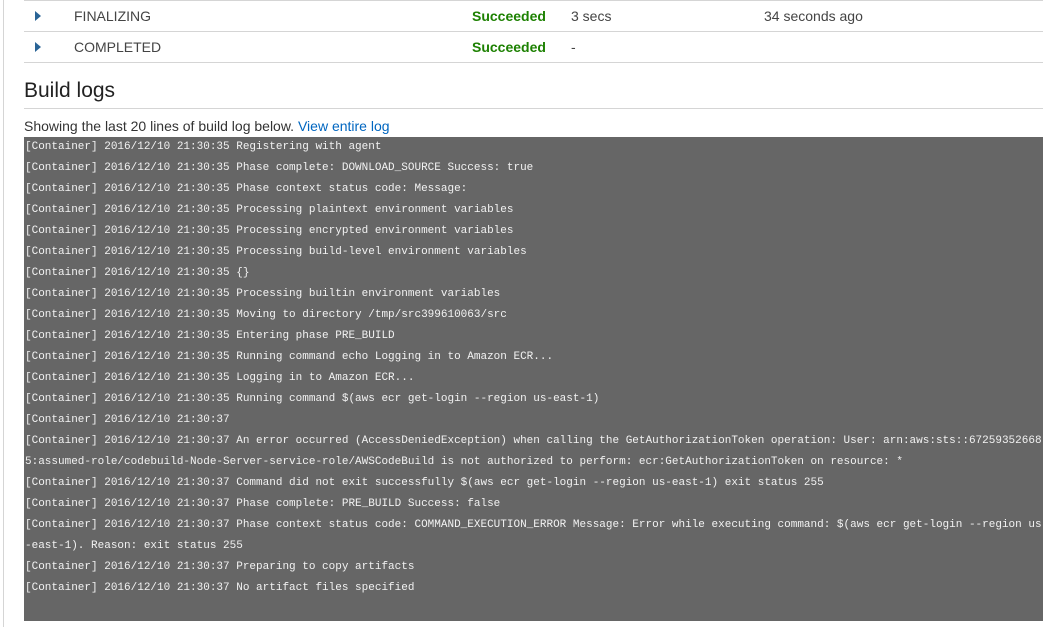  Describe the element at coordinates (70, 90) in the screenshot. I see `build-logs-title: Build logs` at that location.